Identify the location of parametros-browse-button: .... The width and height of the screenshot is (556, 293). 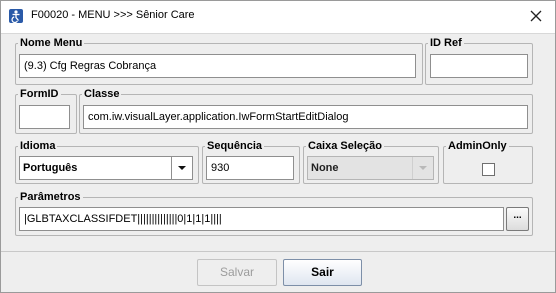
(517, 219).